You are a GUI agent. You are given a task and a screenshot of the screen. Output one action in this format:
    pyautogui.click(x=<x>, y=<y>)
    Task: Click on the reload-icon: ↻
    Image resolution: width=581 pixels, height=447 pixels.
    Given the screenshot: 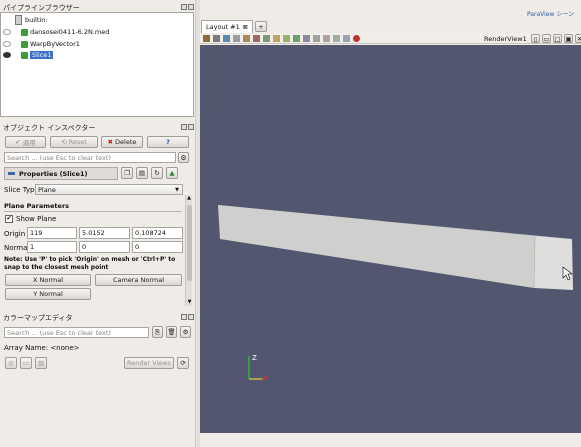 What is the action you would take?
    pyautogui.click(x=157, y=173)
    